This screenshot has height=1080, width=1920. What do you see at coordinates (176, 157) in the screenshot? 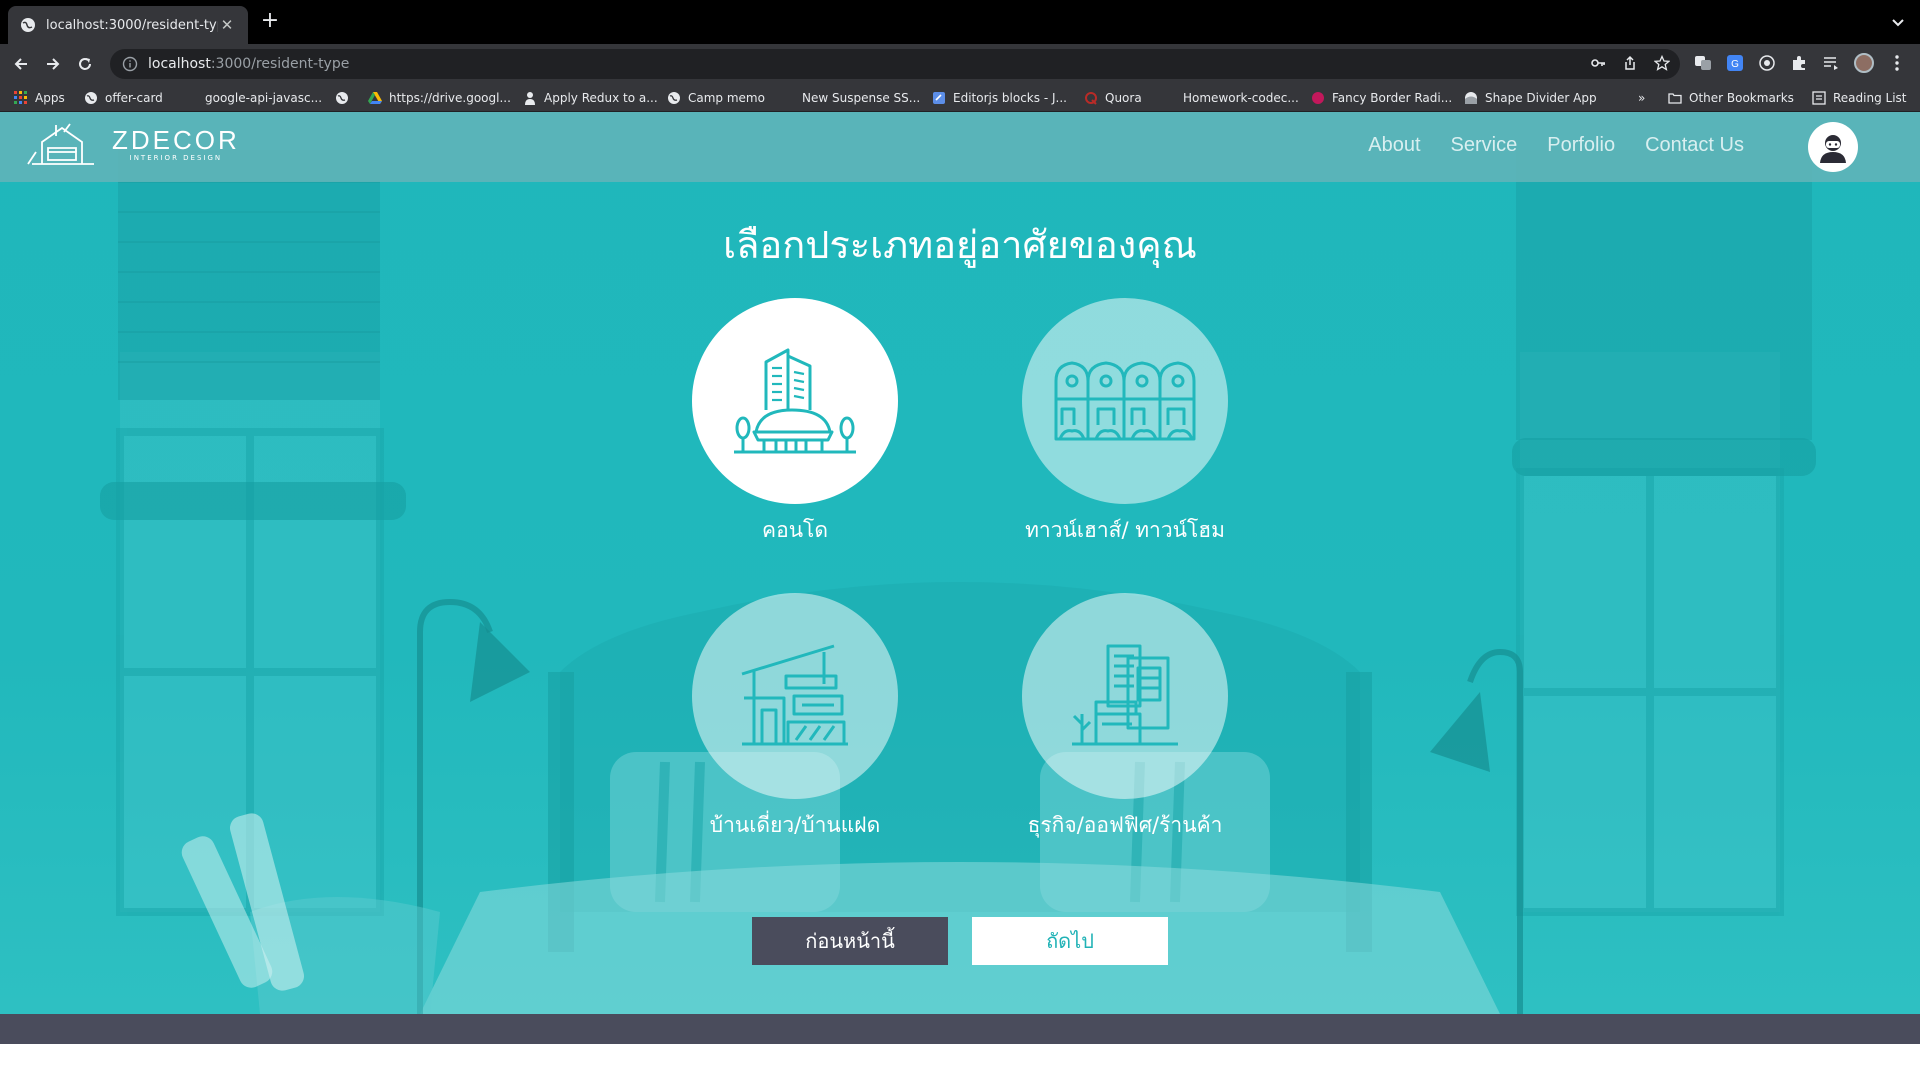
I see `logo-sub-text: INTERIOR DESIGN` at bounding box center [176, 157].